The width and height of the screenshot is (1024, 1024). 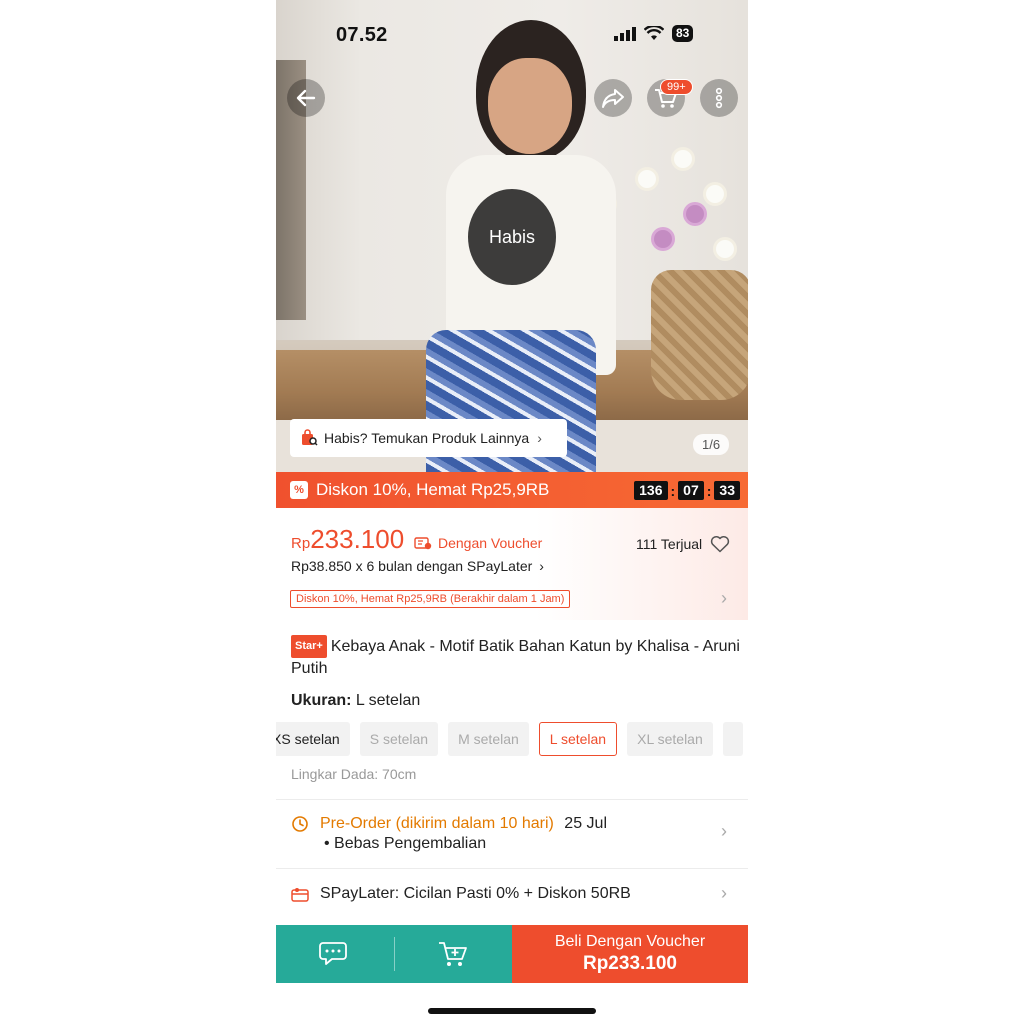 I want to click on voucher-tag: Dengan Voucher, so click(x=478, y=543).